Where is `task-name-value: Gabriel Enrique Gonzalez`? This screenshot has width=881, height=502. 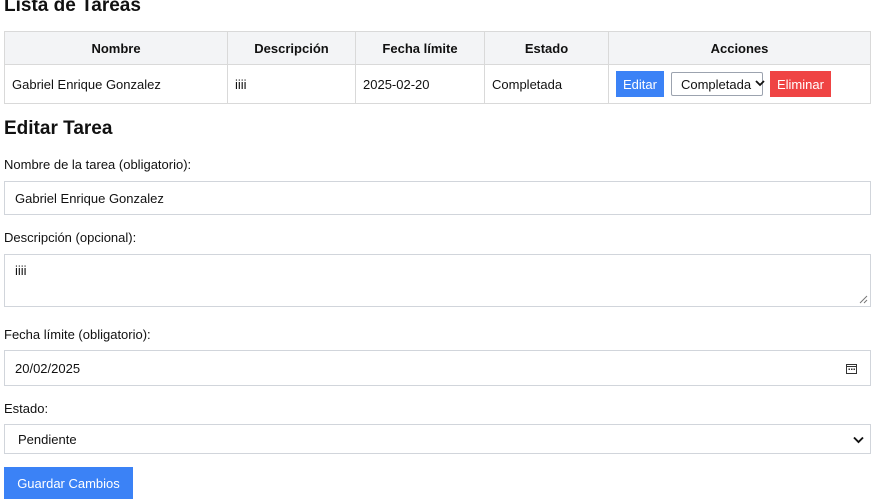
task-name-value: Gabriel Enrique Gonzalez is located at coordinates (89, 198).